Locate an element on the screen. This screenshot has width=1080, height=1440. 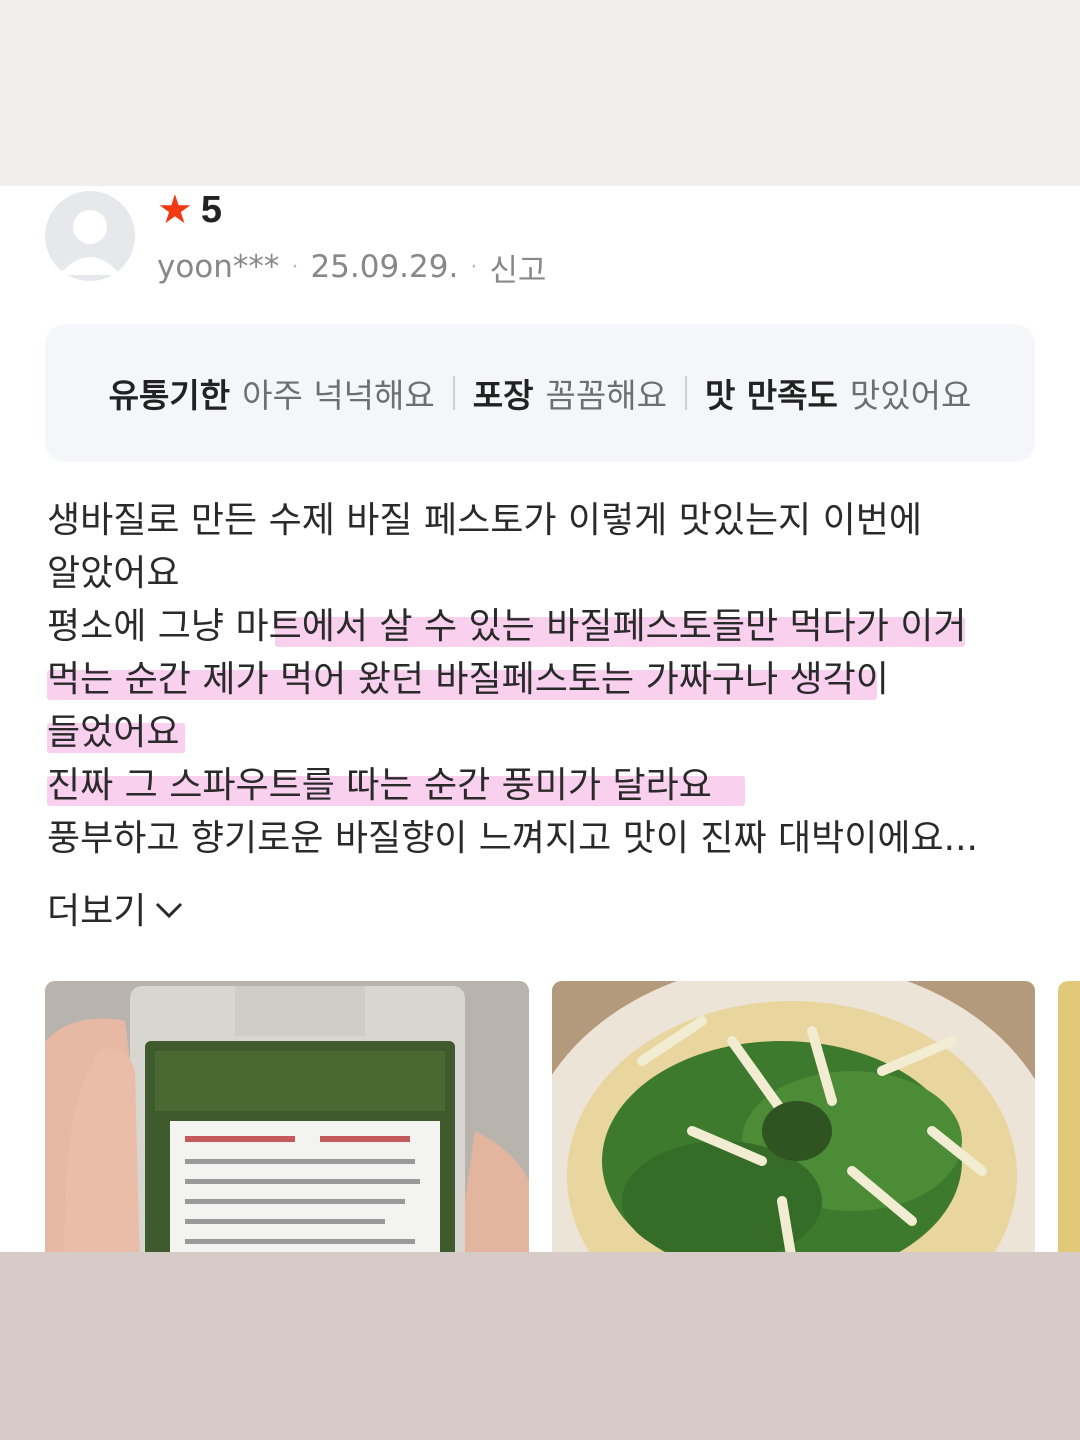
rating: ★ 5 is located at coordinates (189, 210).